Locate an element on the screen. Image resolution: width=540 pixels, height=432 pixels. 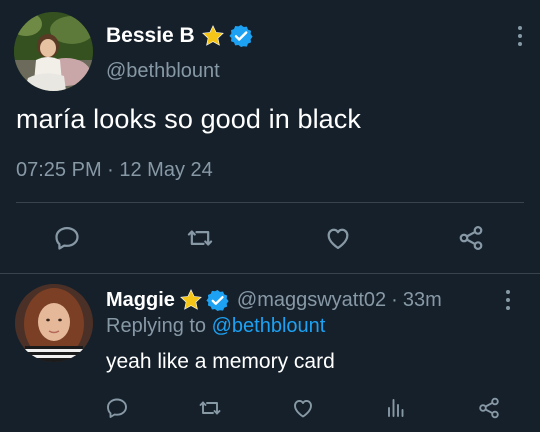
tweet-text: maría looks so good in black is located at coordinates (188, 119).